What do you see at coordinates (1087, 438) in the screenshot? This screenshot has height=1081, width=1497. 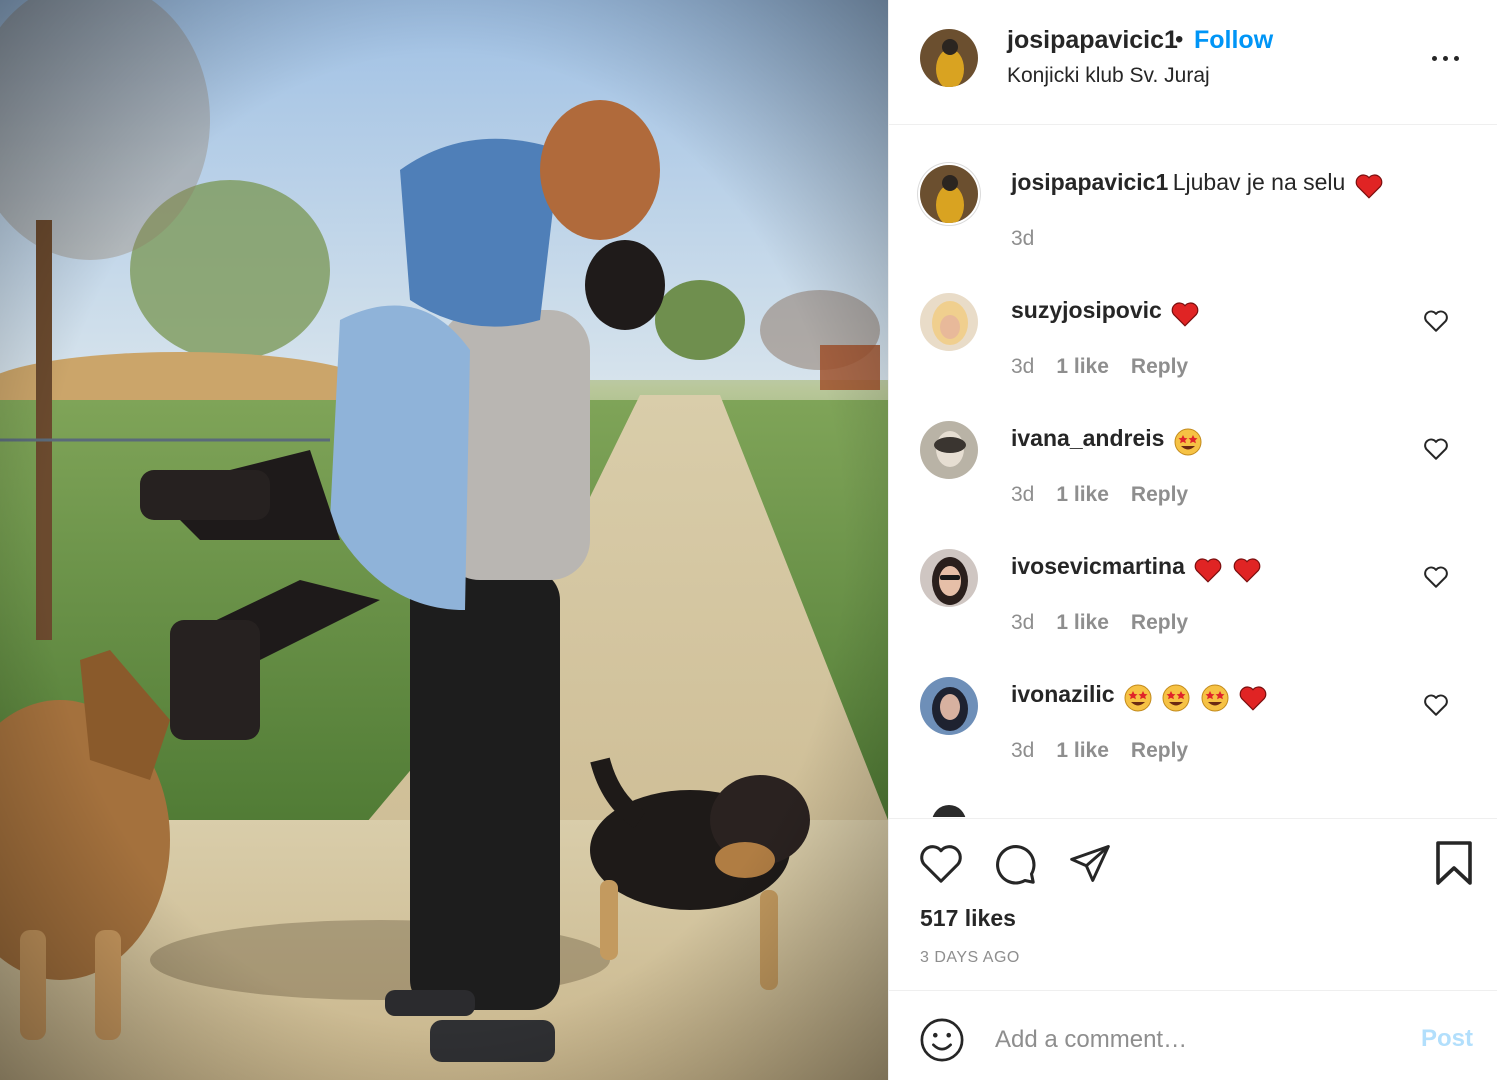 I see `comment-username: ivana_andreis` at bounding box center [1087, 438].